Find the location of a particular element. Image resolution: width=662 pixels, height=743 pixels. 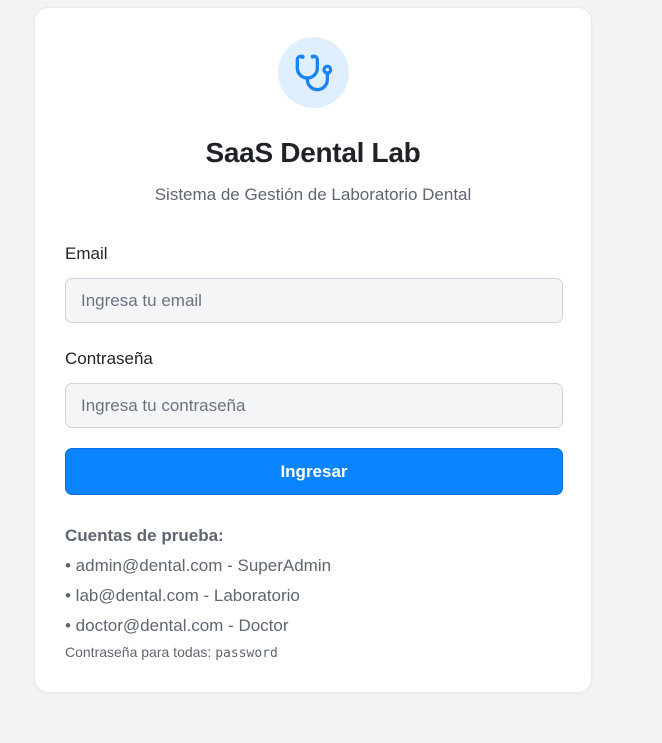

stethoscope-icon is located at coordinates (313, 72).